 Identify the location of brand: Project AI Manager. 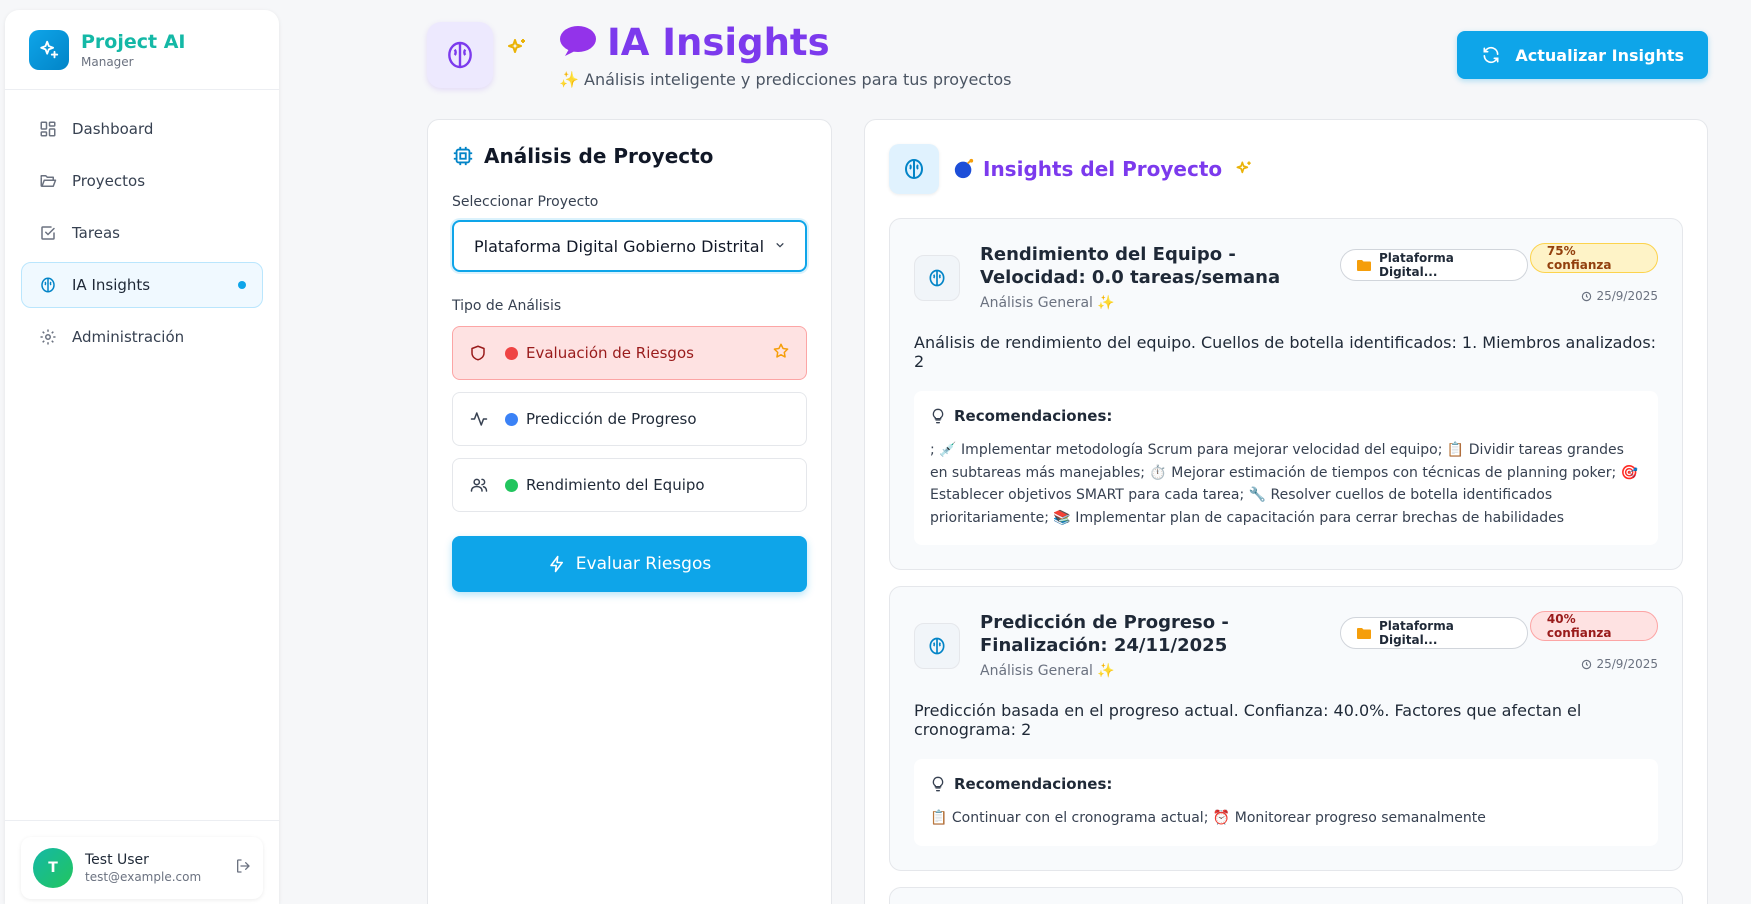
(142, 50).